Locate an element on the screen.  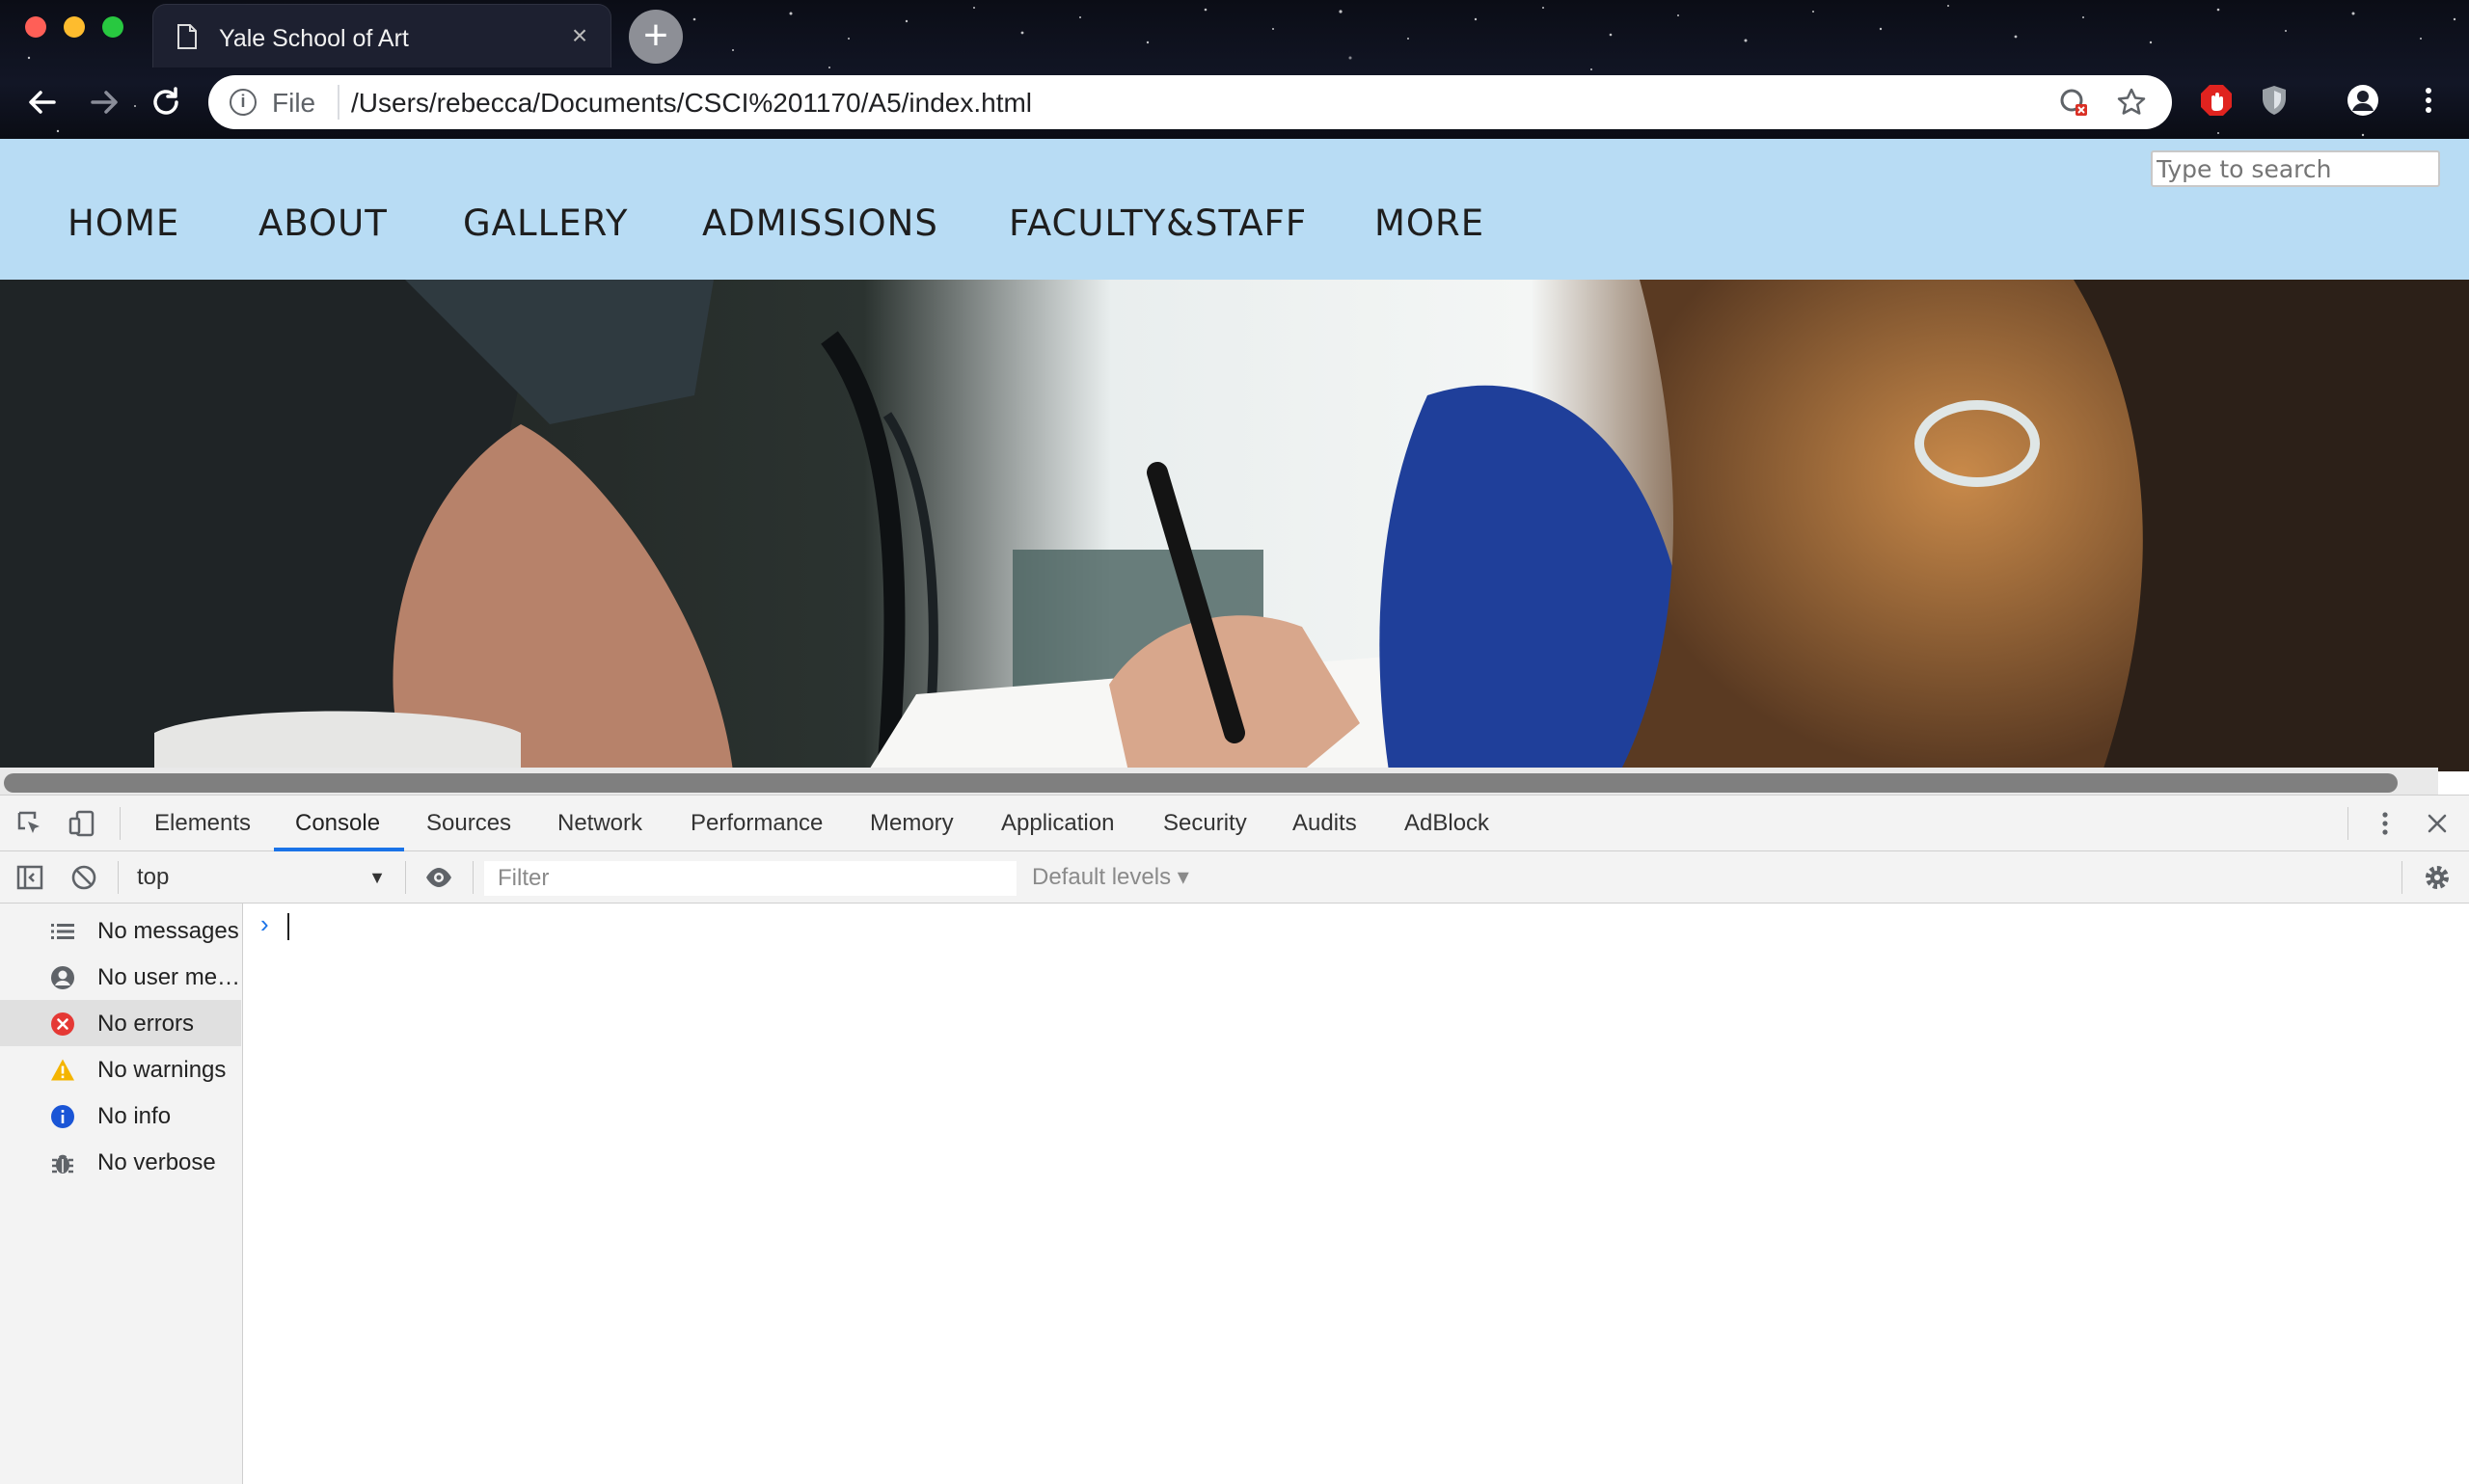
tab-network: Network is located at coordinates (599, 823).